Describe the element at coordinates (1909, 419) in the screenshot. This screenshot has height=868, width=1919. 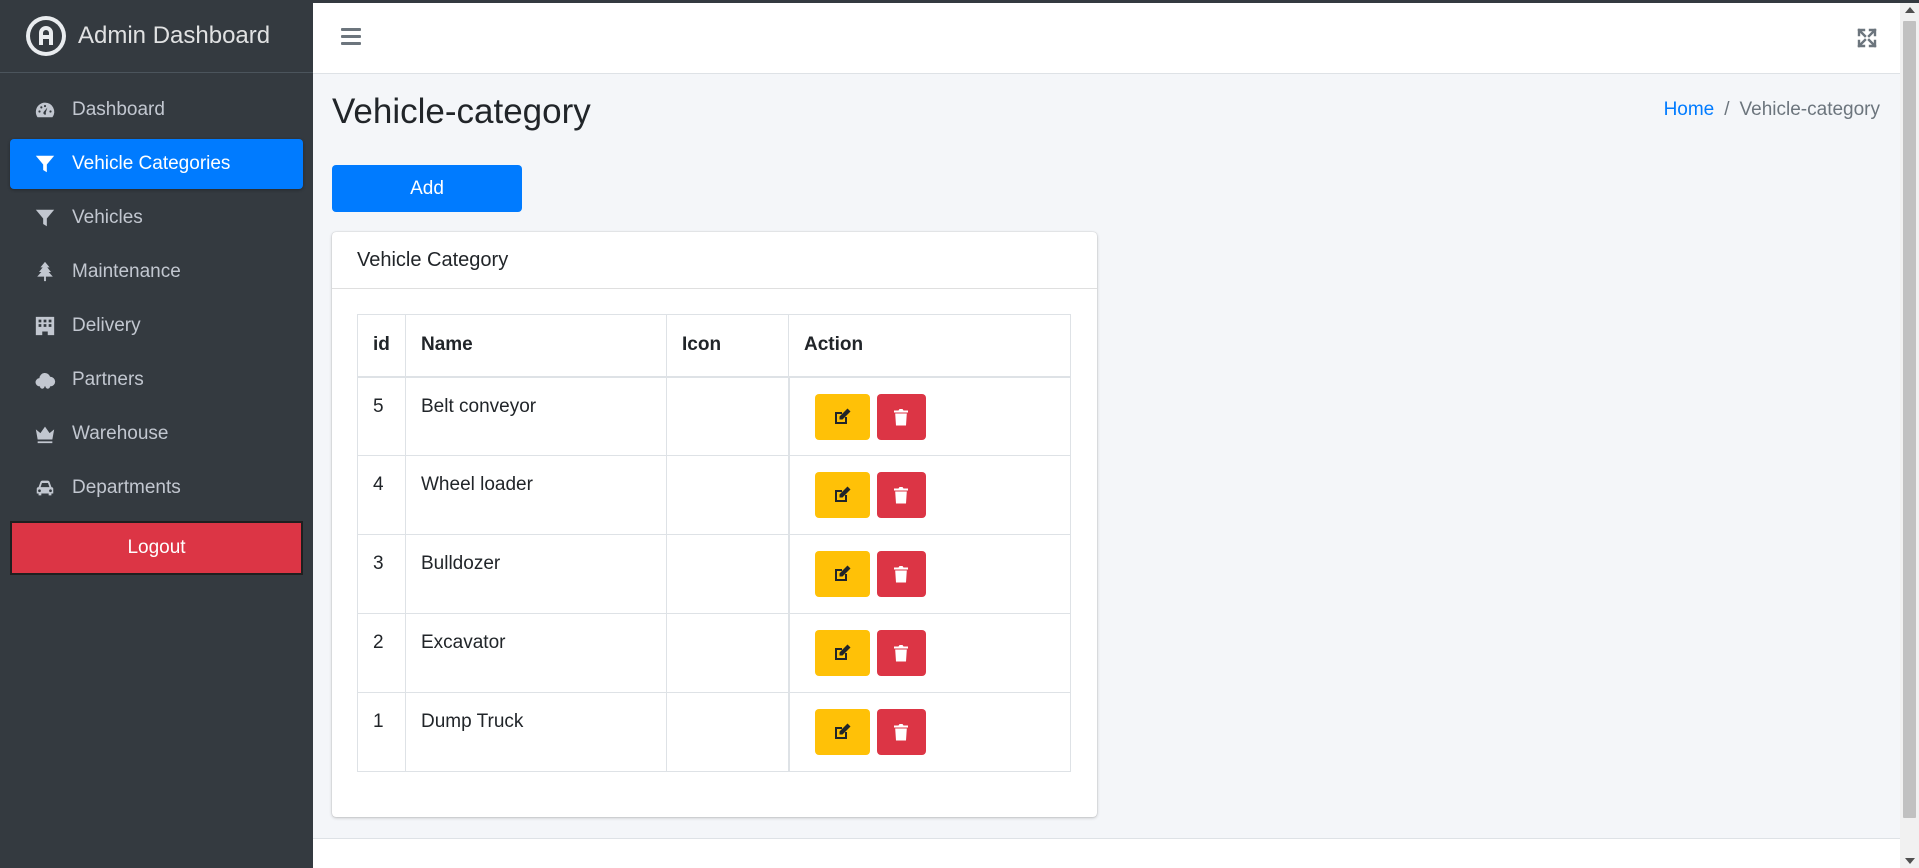
I see `scroll-thumb` at that location.